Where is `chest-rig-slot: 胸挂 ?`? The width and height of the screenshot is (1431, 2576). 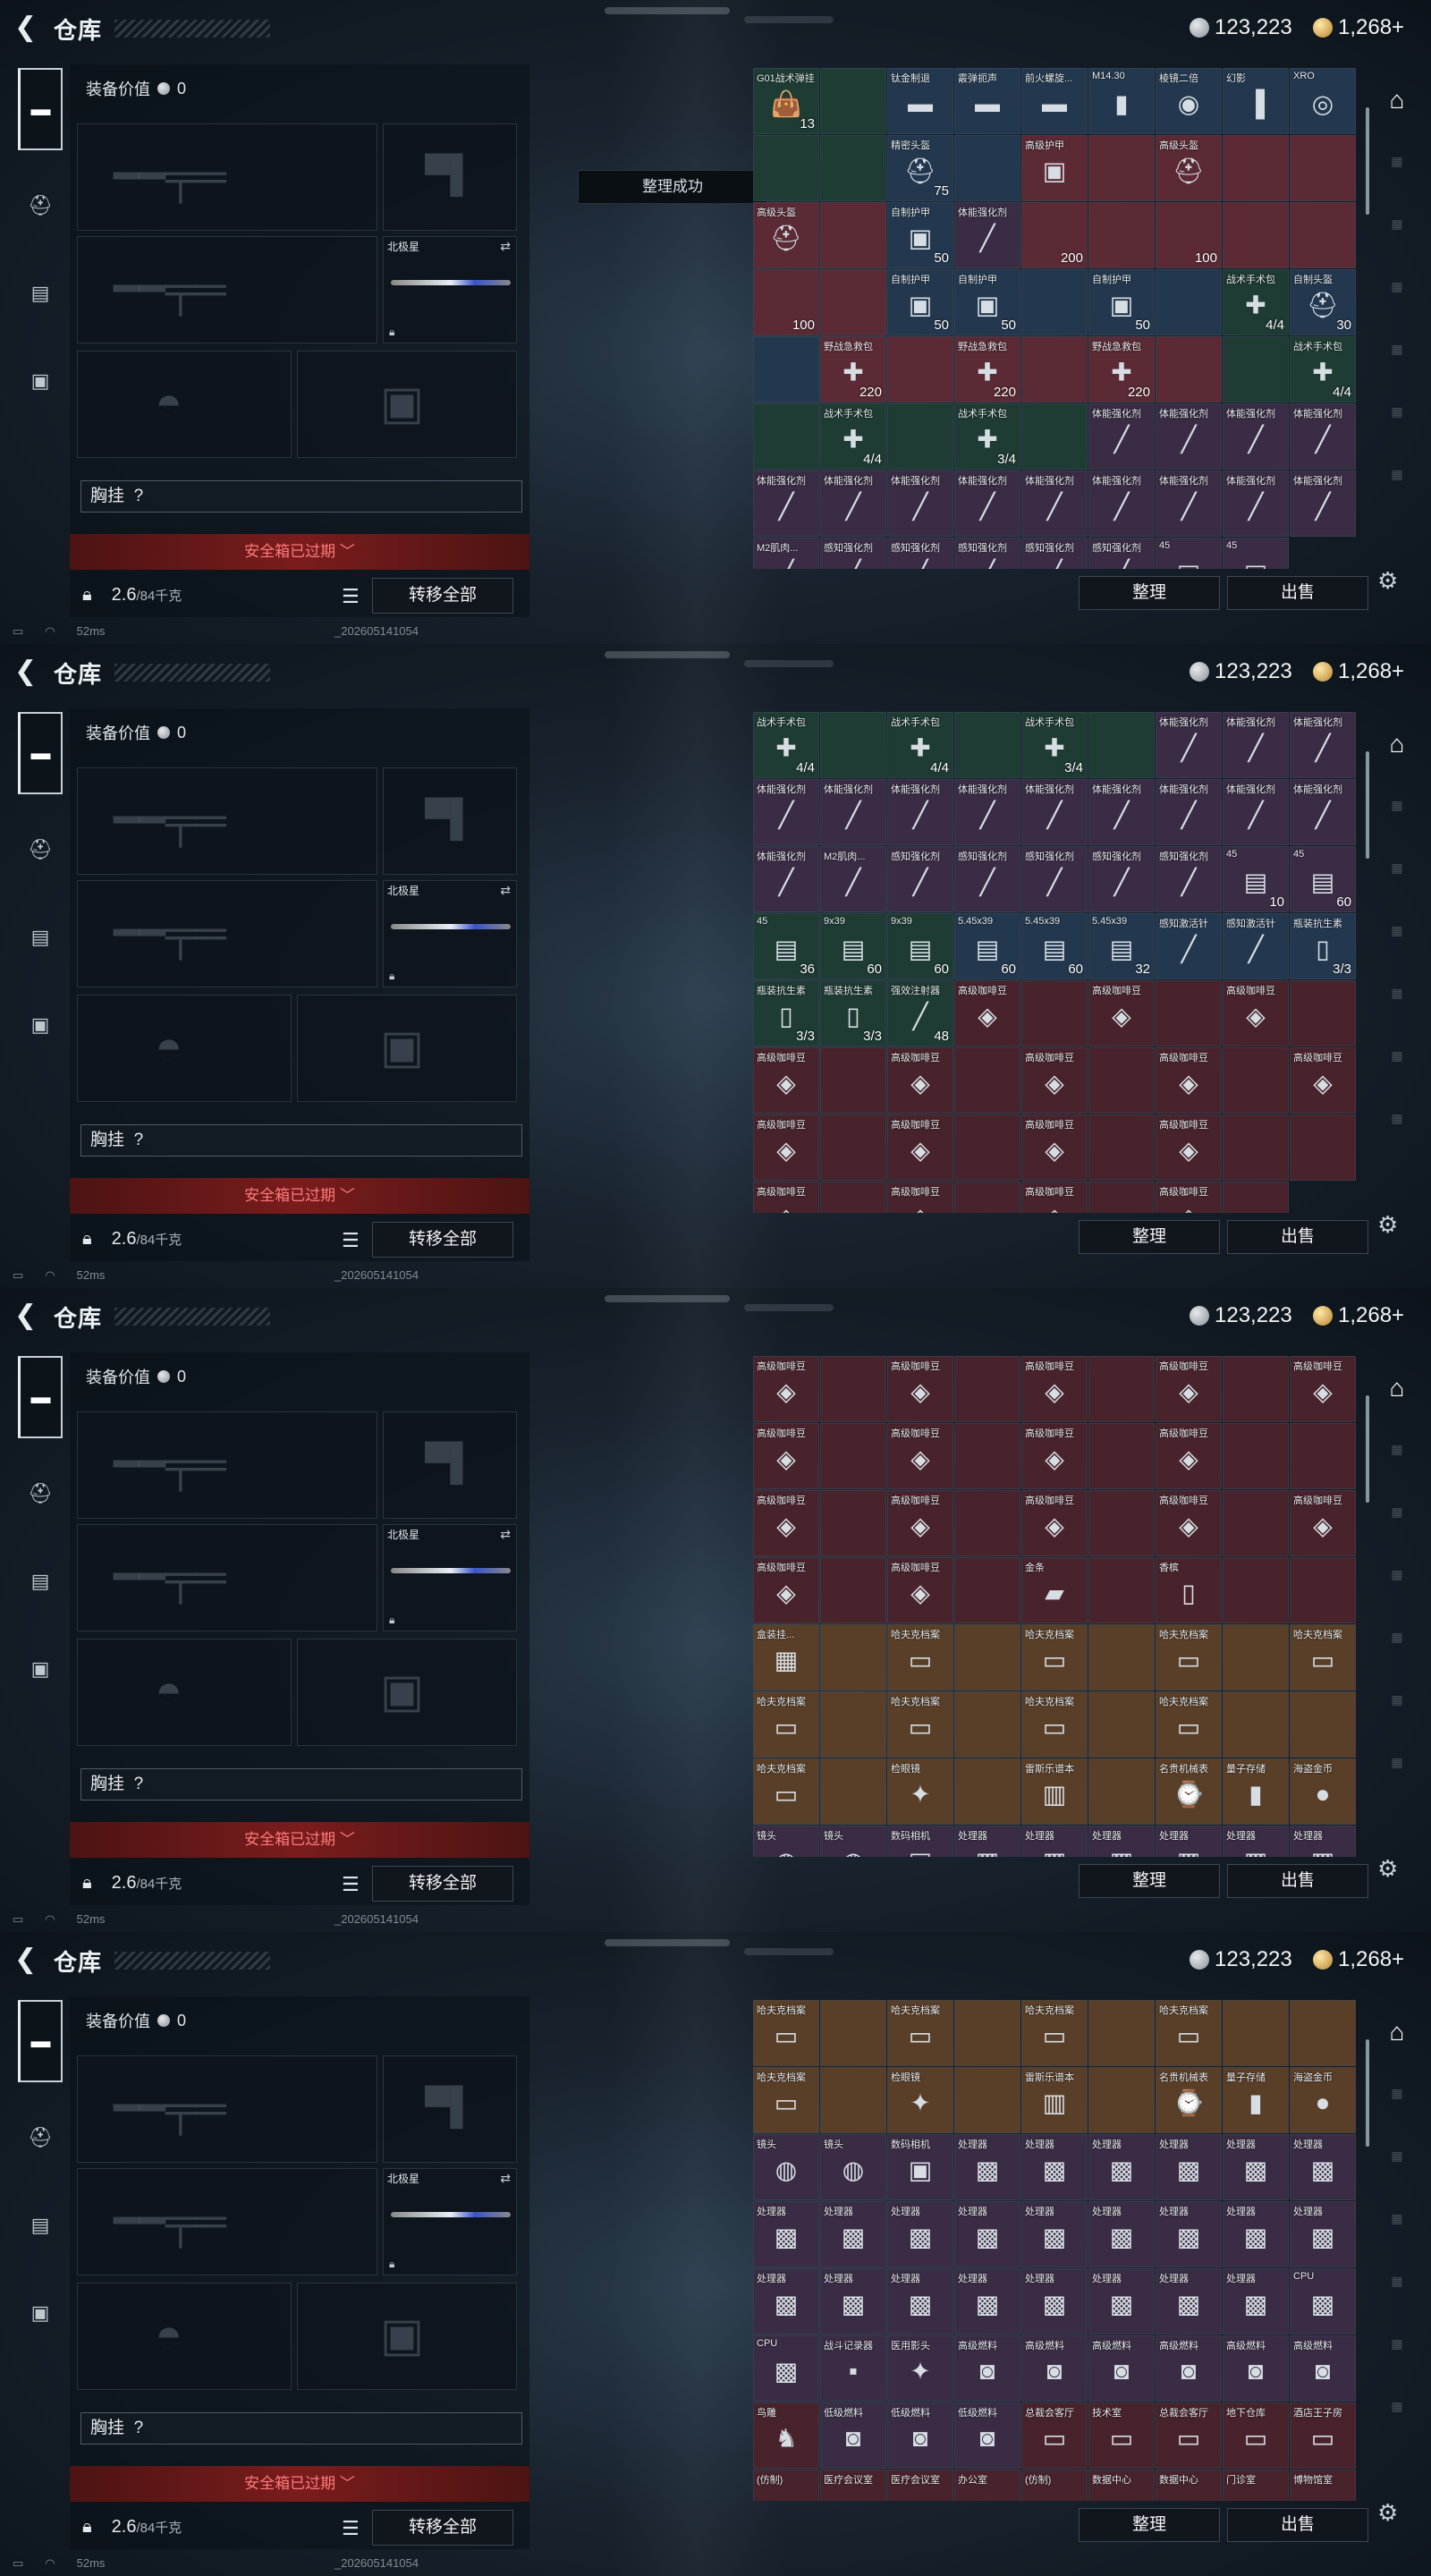 chest-rig-slot: 胸挂 ? is located at coordinates (301, 2428).